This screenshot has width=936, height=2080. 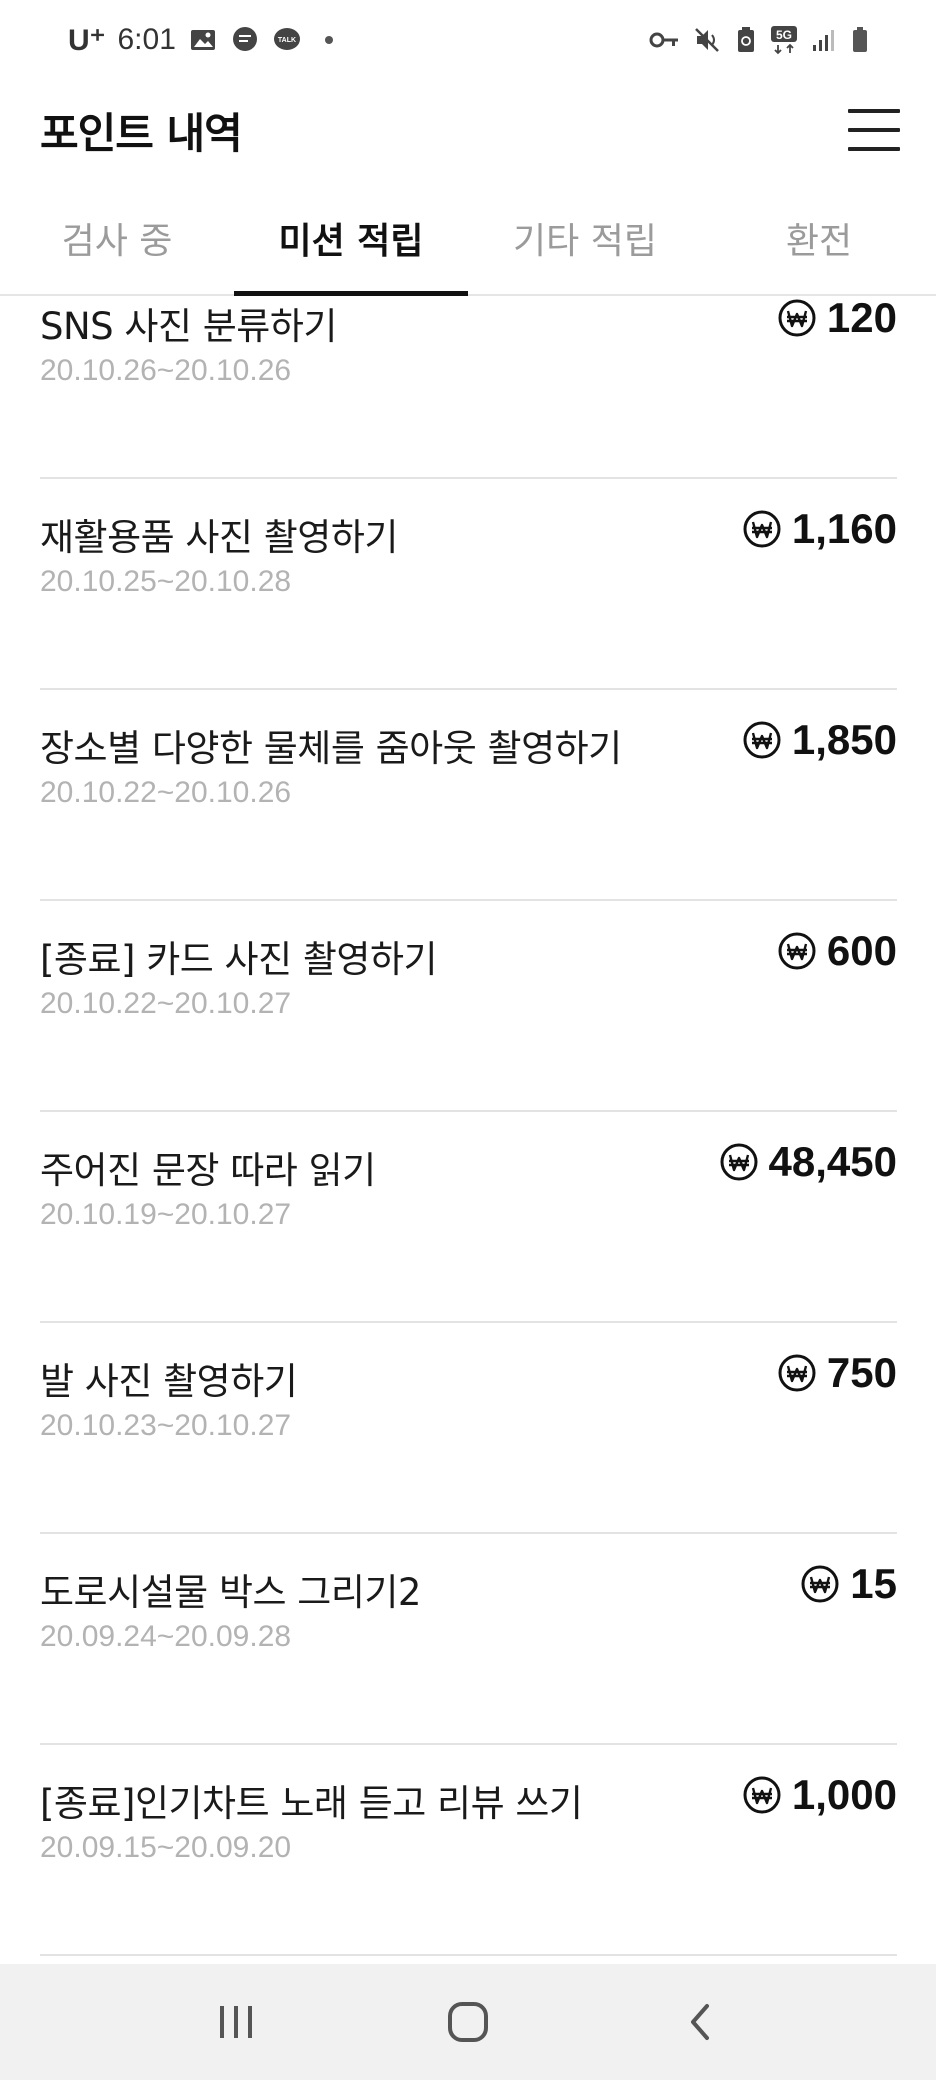 I want to click on more-notifications-dot-icon, so click(x=328, y=40).